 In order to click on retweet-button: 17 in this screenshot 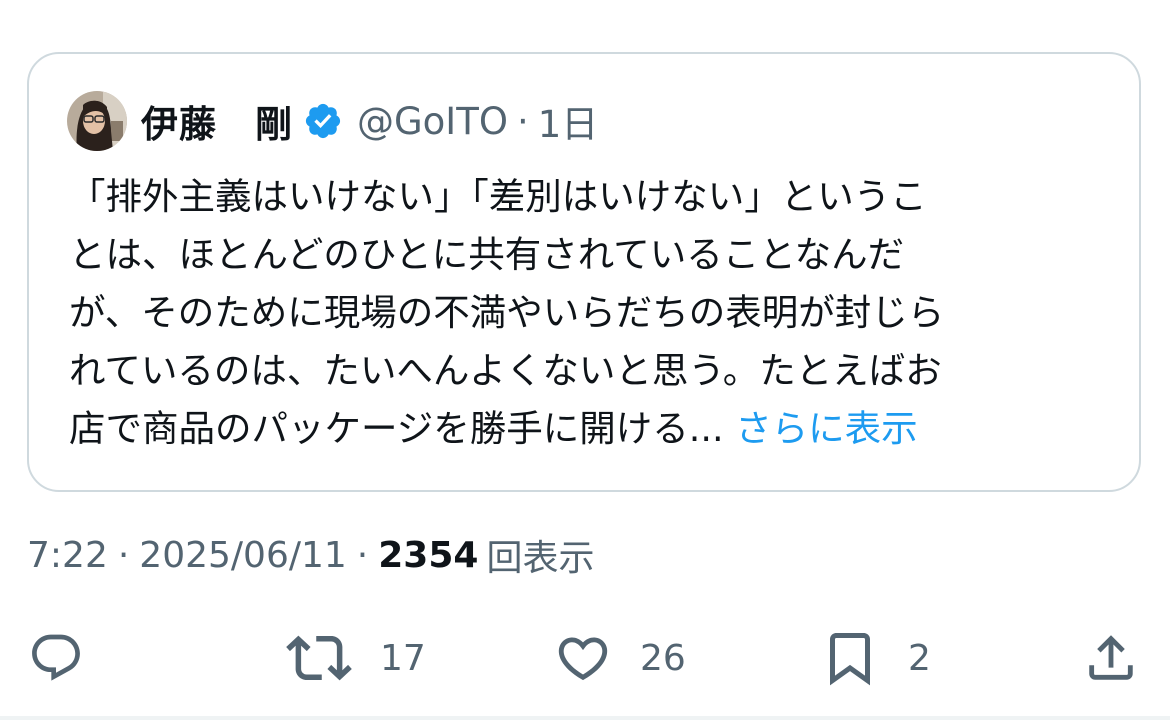, I will do `click(356, 658)`.